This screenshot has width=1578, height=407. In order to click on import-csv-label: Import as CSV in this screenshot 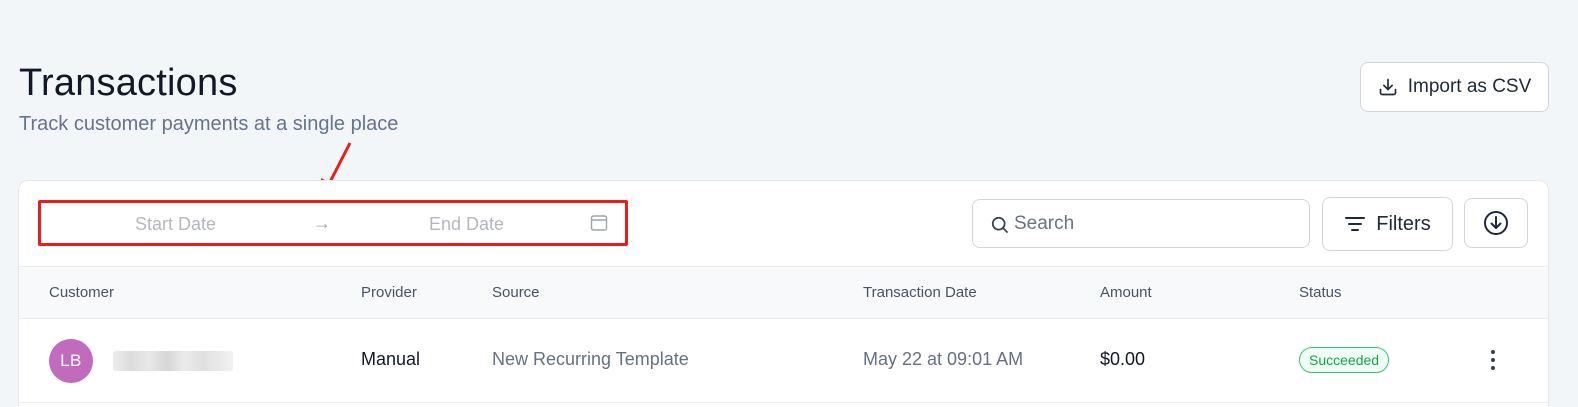, I will do `click(1469, 86)`.